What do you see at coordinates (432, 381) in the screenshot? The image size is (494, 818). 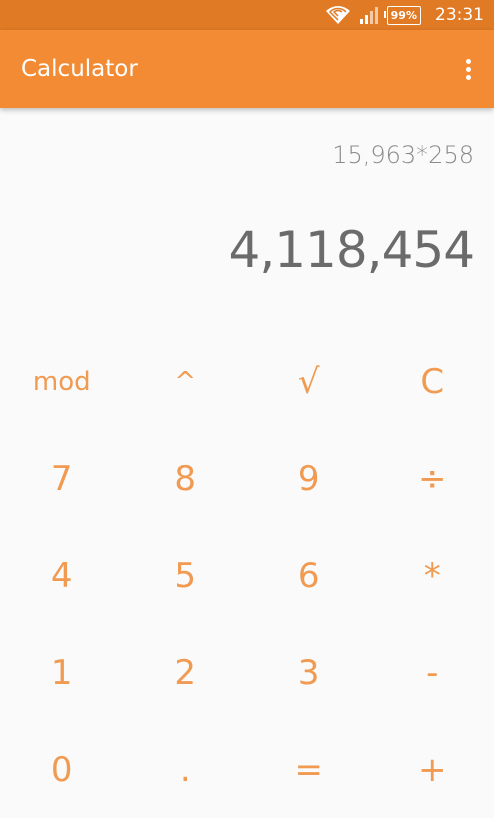 I see `key-clear: C` at bounding box center [432, 381].